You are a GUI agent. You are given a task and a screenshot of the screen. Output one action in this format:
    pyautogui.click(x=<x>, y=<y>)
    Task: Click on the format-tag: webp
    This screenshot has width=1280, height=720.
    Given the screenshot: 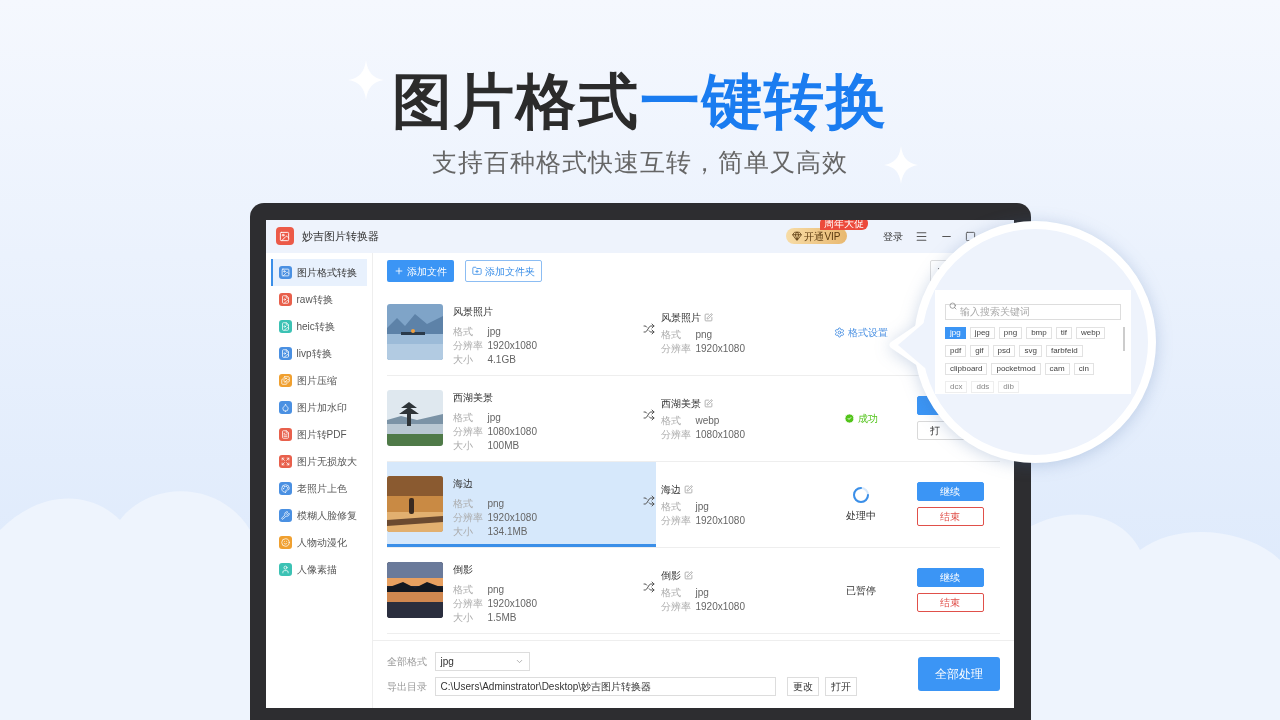 What is the action you would take?
    pyautogui.click(x=1090, y=333)
    